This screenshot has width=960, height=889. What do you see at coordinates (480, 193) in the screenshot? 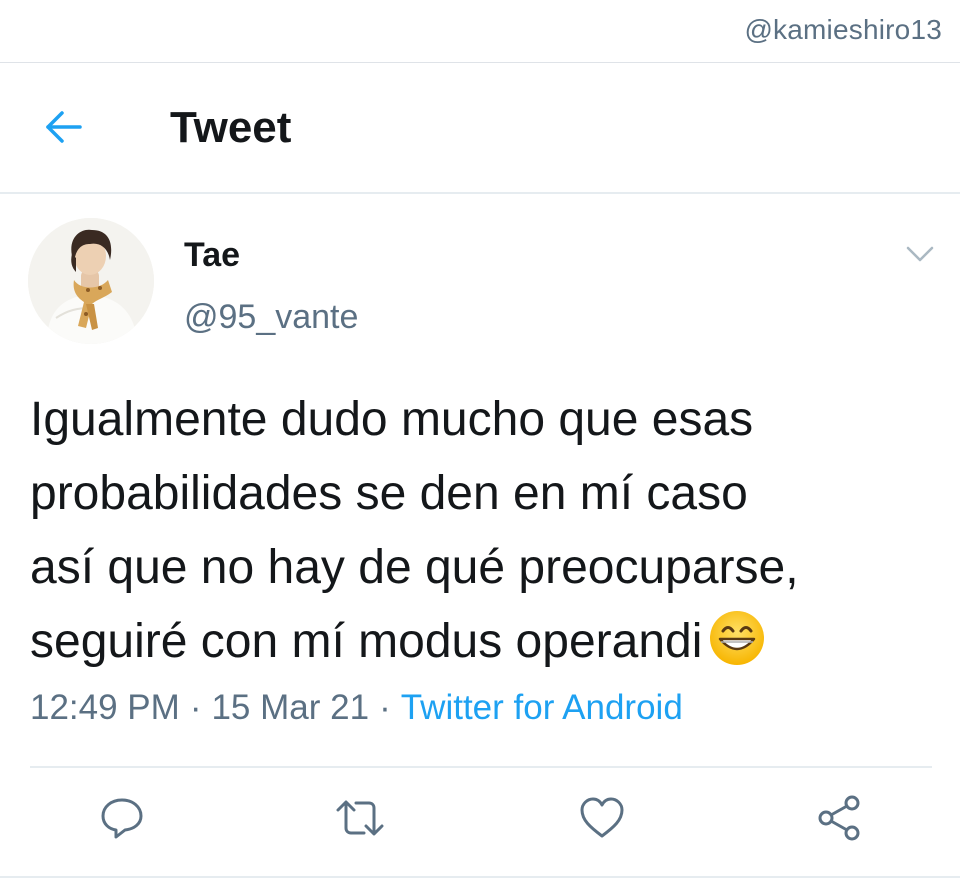
I see `header-divider` at bounding box center [480, 193].